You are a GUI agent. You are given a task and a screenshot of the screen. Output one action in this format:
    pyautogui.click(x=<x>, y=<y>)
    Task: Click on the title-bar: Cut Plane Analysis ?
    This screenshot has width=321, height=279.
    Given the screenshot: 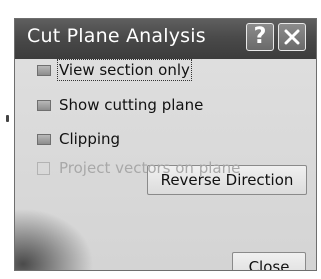 What is the action you would take?
    pyautogui.click(x=165, y=39)
    